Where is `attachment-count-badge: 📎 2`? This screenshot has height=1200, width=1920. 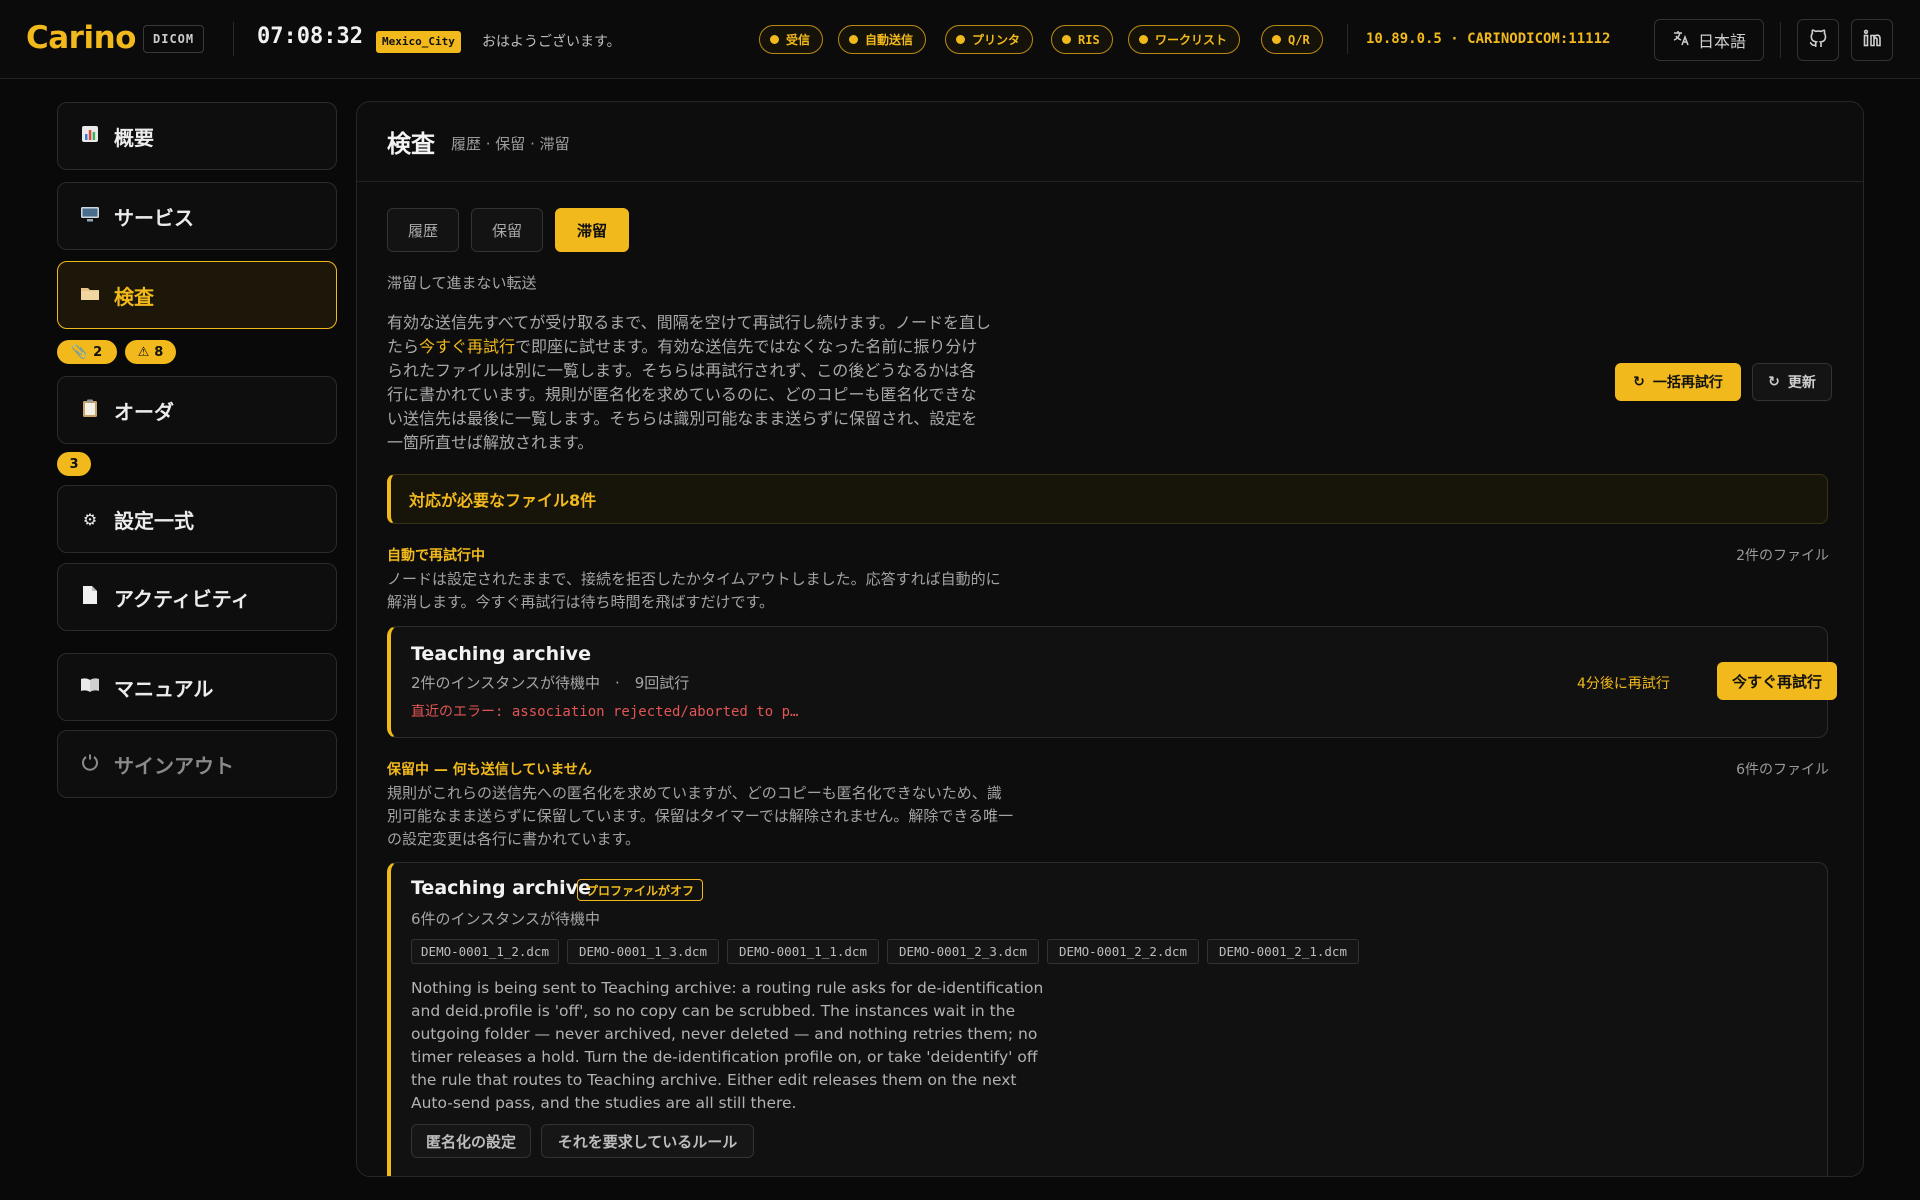 attachment-count-badge: 📎 2 is located at coordinates (87, 352).